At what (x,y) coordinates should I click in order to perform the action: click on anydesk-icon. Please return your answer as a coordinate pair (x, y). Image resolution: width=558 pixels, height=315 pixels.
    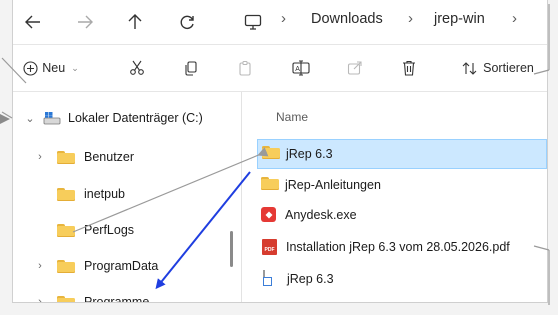
    Looking at the image, I should click on (268, 214).